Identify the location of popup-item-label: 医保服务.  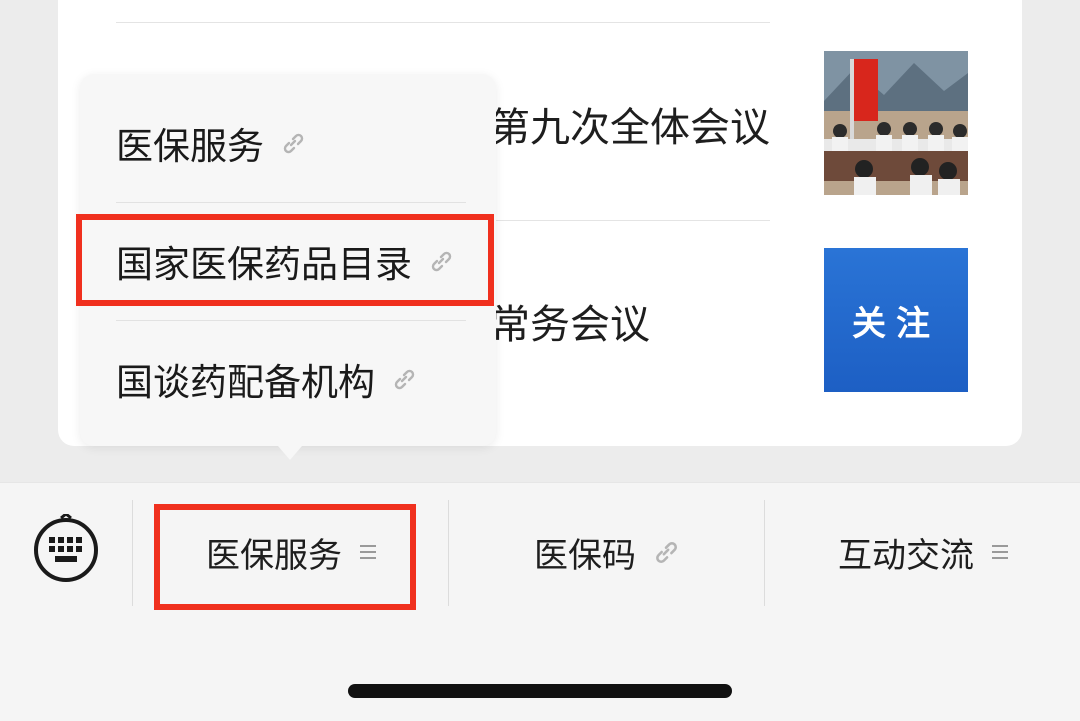
(190, 146).